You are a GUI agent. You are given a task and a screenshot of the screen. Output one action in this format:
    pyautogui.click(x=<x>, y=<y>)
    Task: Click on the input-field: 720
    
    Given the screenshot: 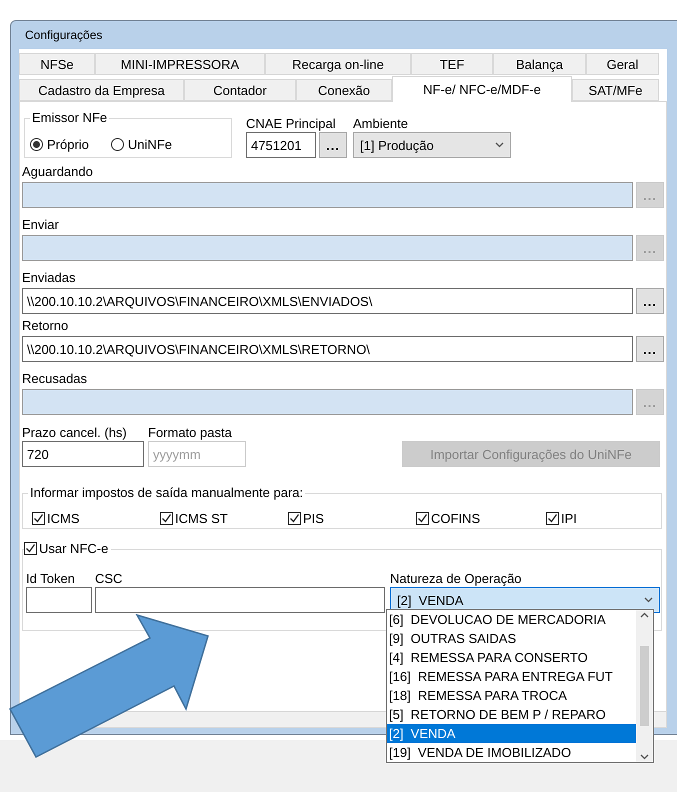 What is the action you would take?
    pyautogui.click(x=83, y=454)
    